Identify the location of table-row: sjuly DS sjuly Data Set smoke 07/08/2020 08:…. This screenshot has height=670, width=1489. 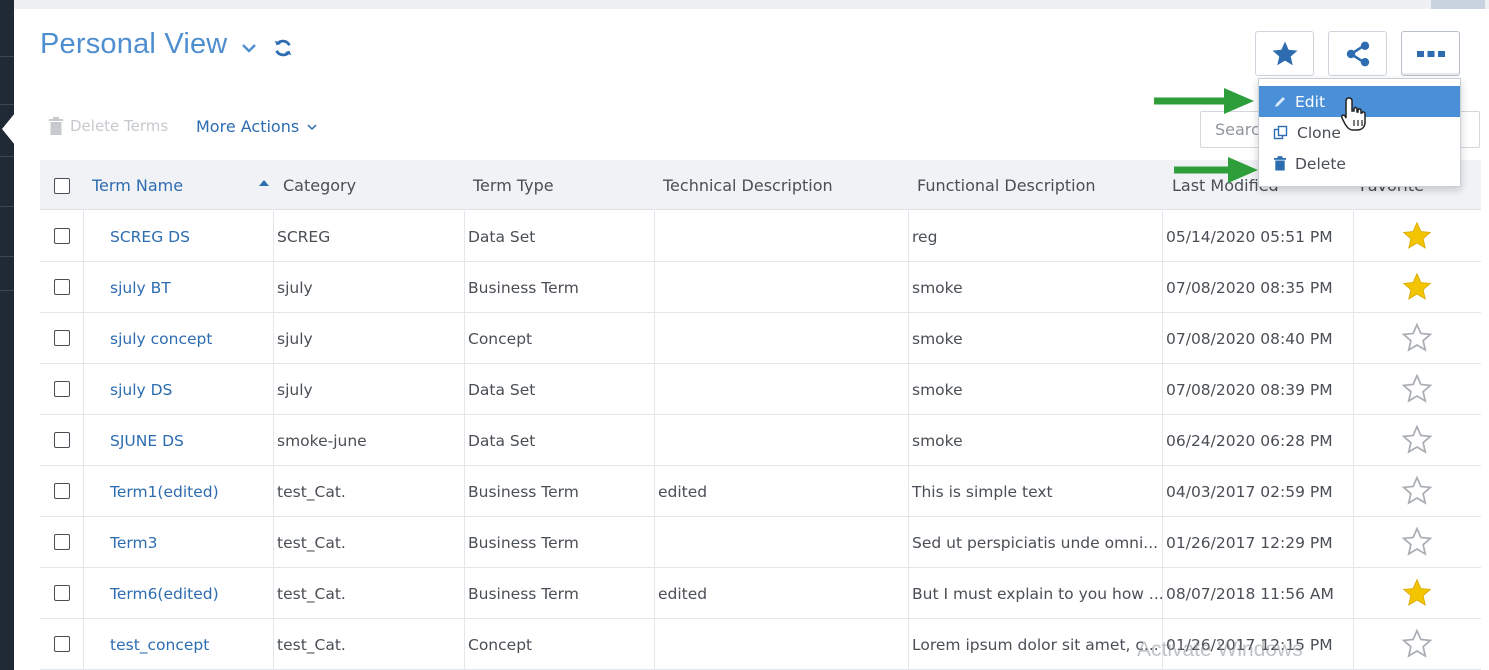
(760, 389).